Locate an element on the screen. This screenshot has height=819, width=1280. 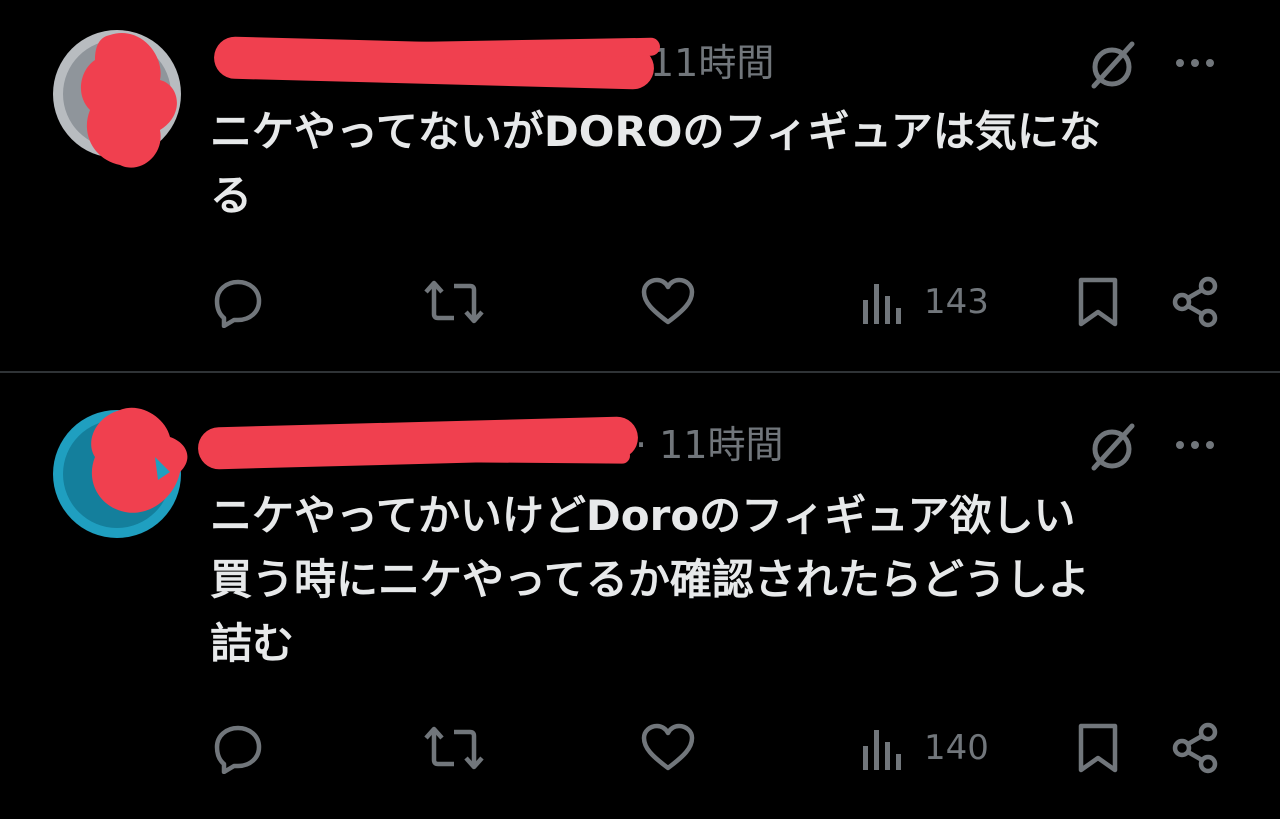
views-button: 143 is located at coordinates (924, 302).